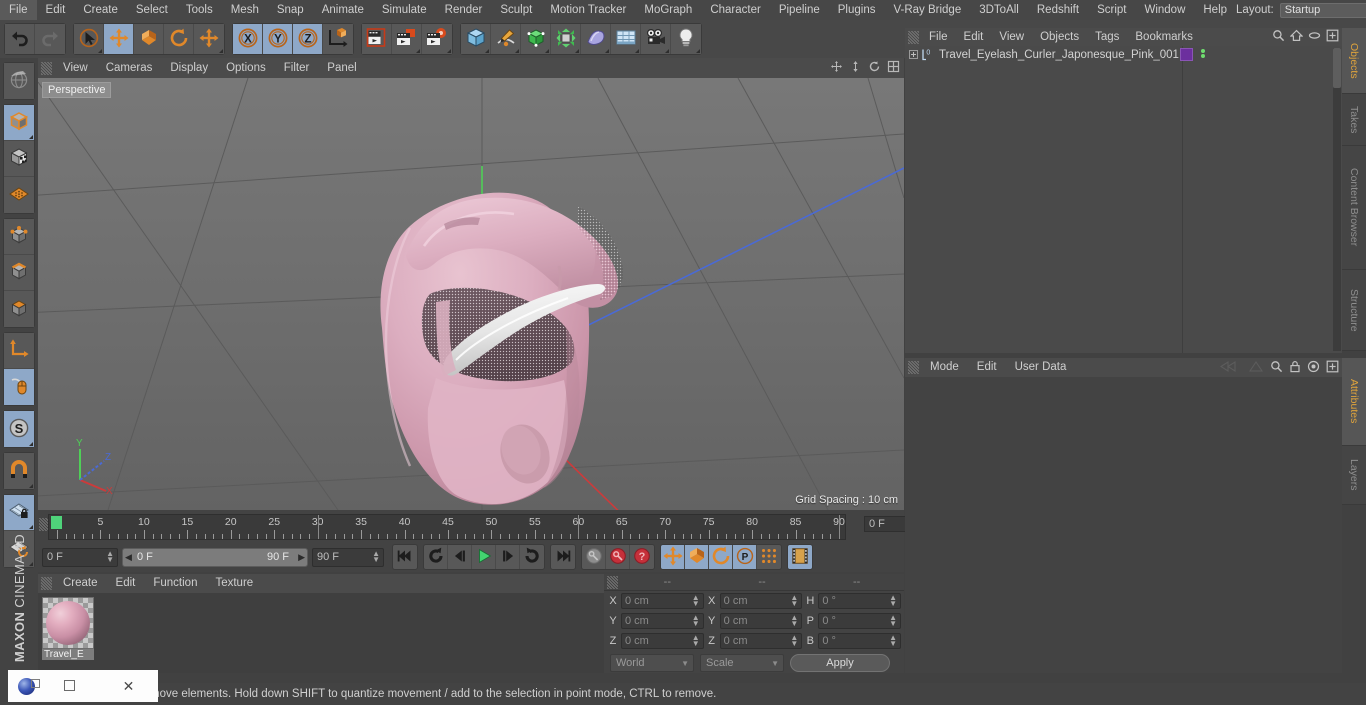 The image size is (1366, 705). What do you see at coordinates (1337, 68) in the screenshot?
I see `scrollbar-thumb` at bounding box center [1337, 68].